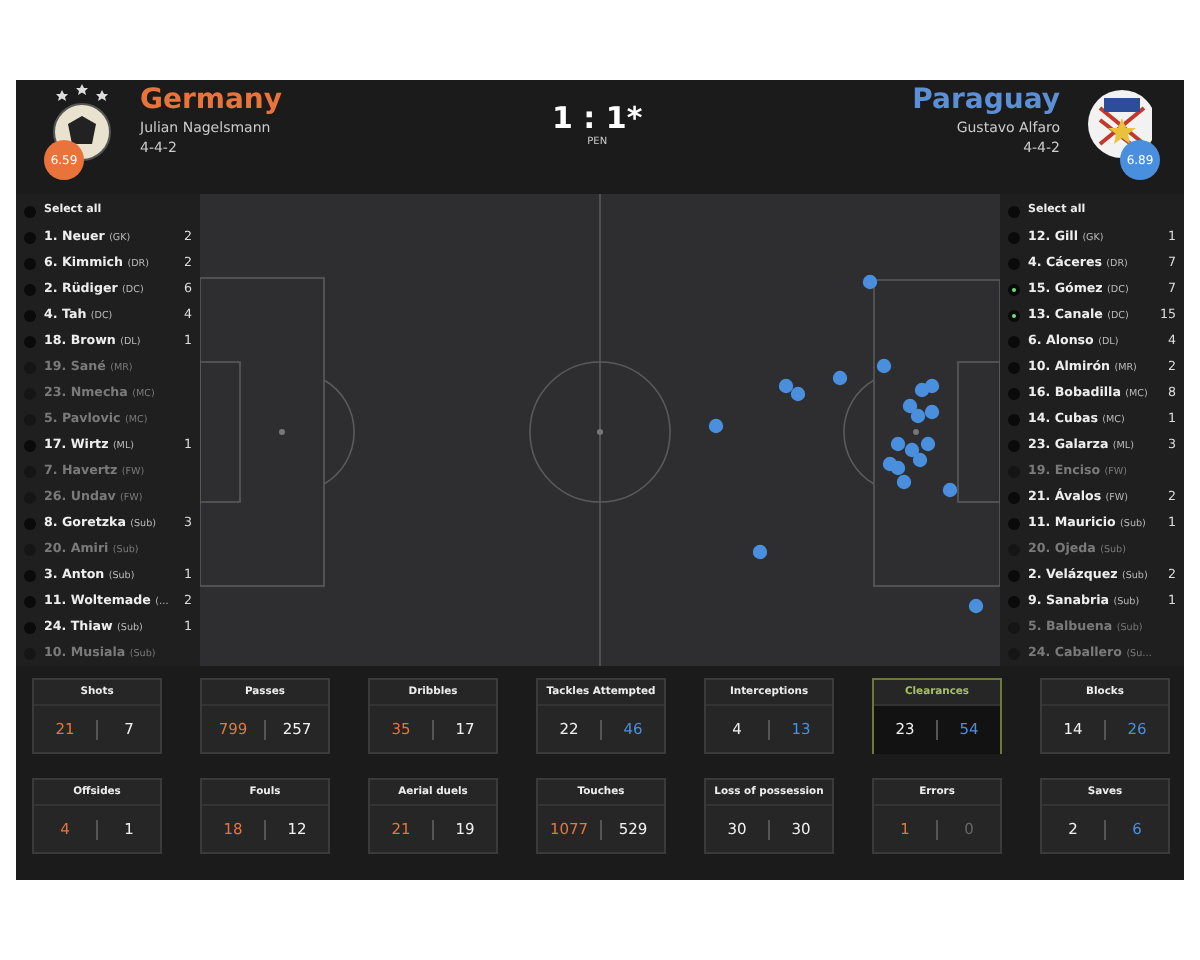 The image size is (1200, 960). Describe the element at coordinates (986, 101) in the screenshot. I see `team-name: Paraguay` at that location.